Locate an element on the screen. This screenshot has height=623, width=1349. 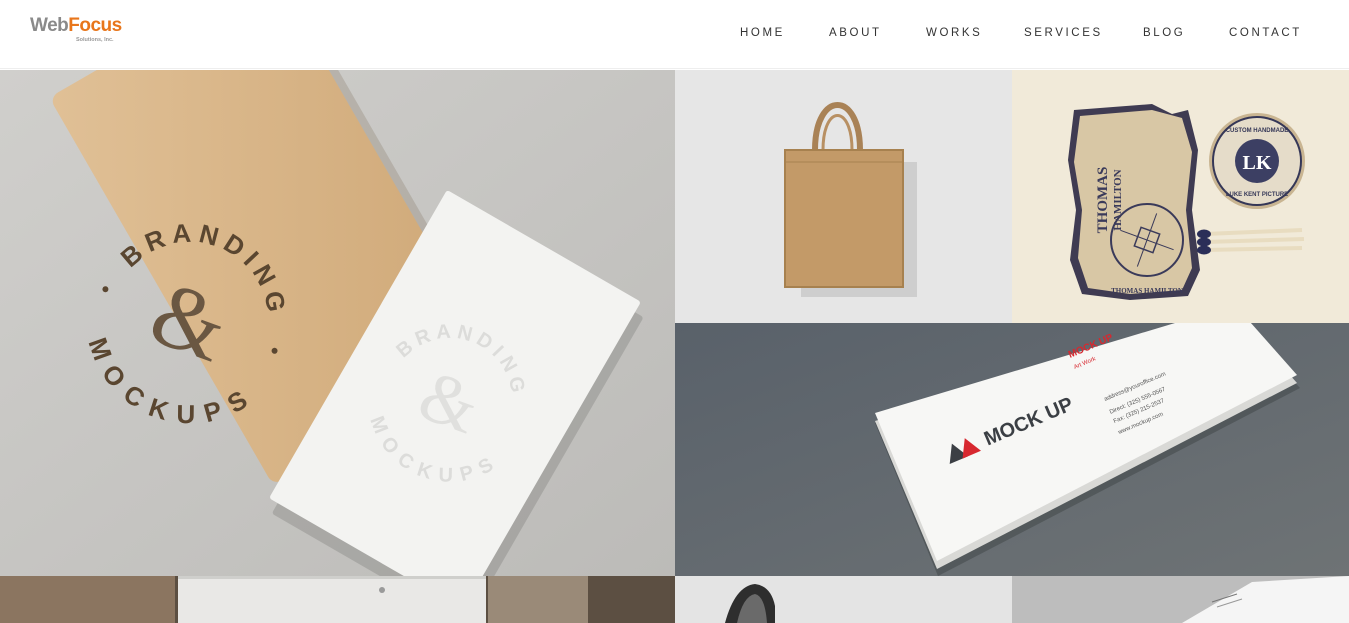
stationery-paper-image is located at coordinates (1180, 599).